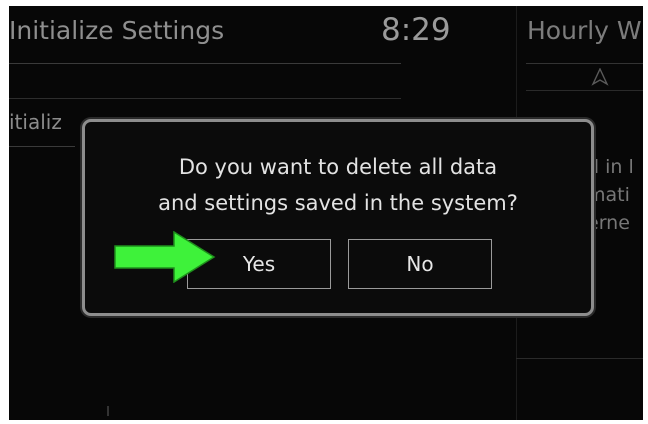 This screenshot has width=648, height=424. What do you see at coordinates (35, 122) in the screenshot?
I see `list-item-initialize: itializ` at bounding box center [35, 122].